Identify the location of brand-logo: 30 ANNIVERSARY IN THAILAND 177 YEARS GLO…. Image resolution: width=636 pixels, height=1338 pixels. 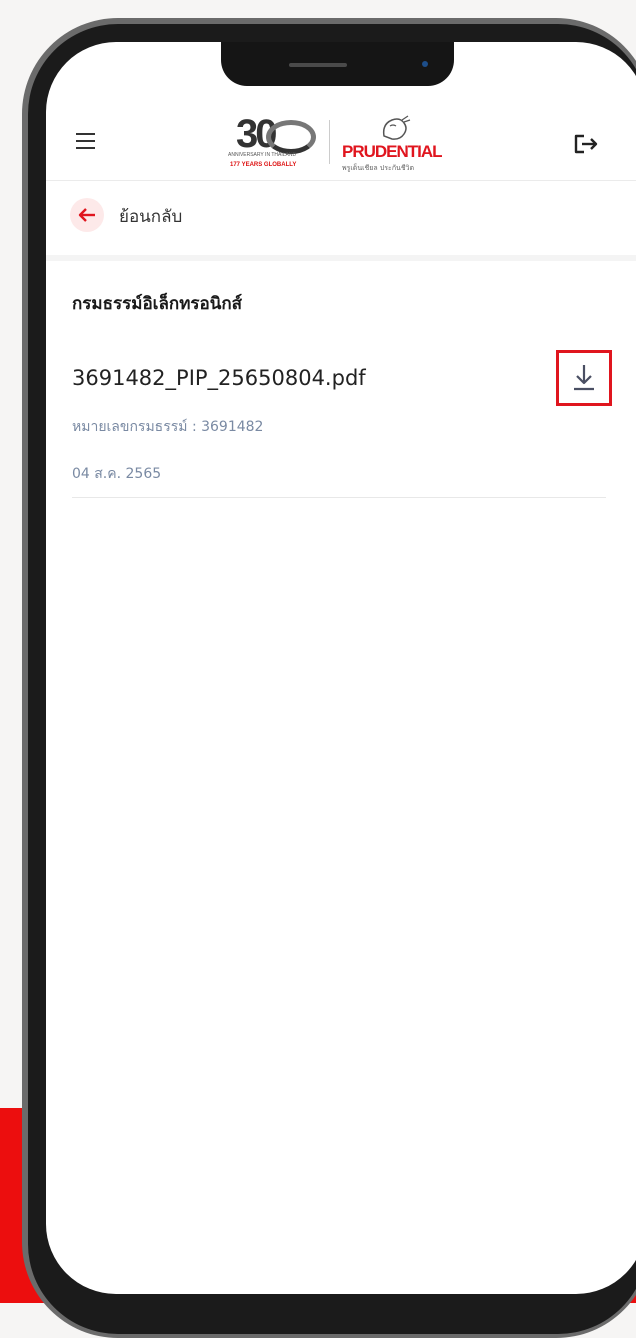
(346, 143).